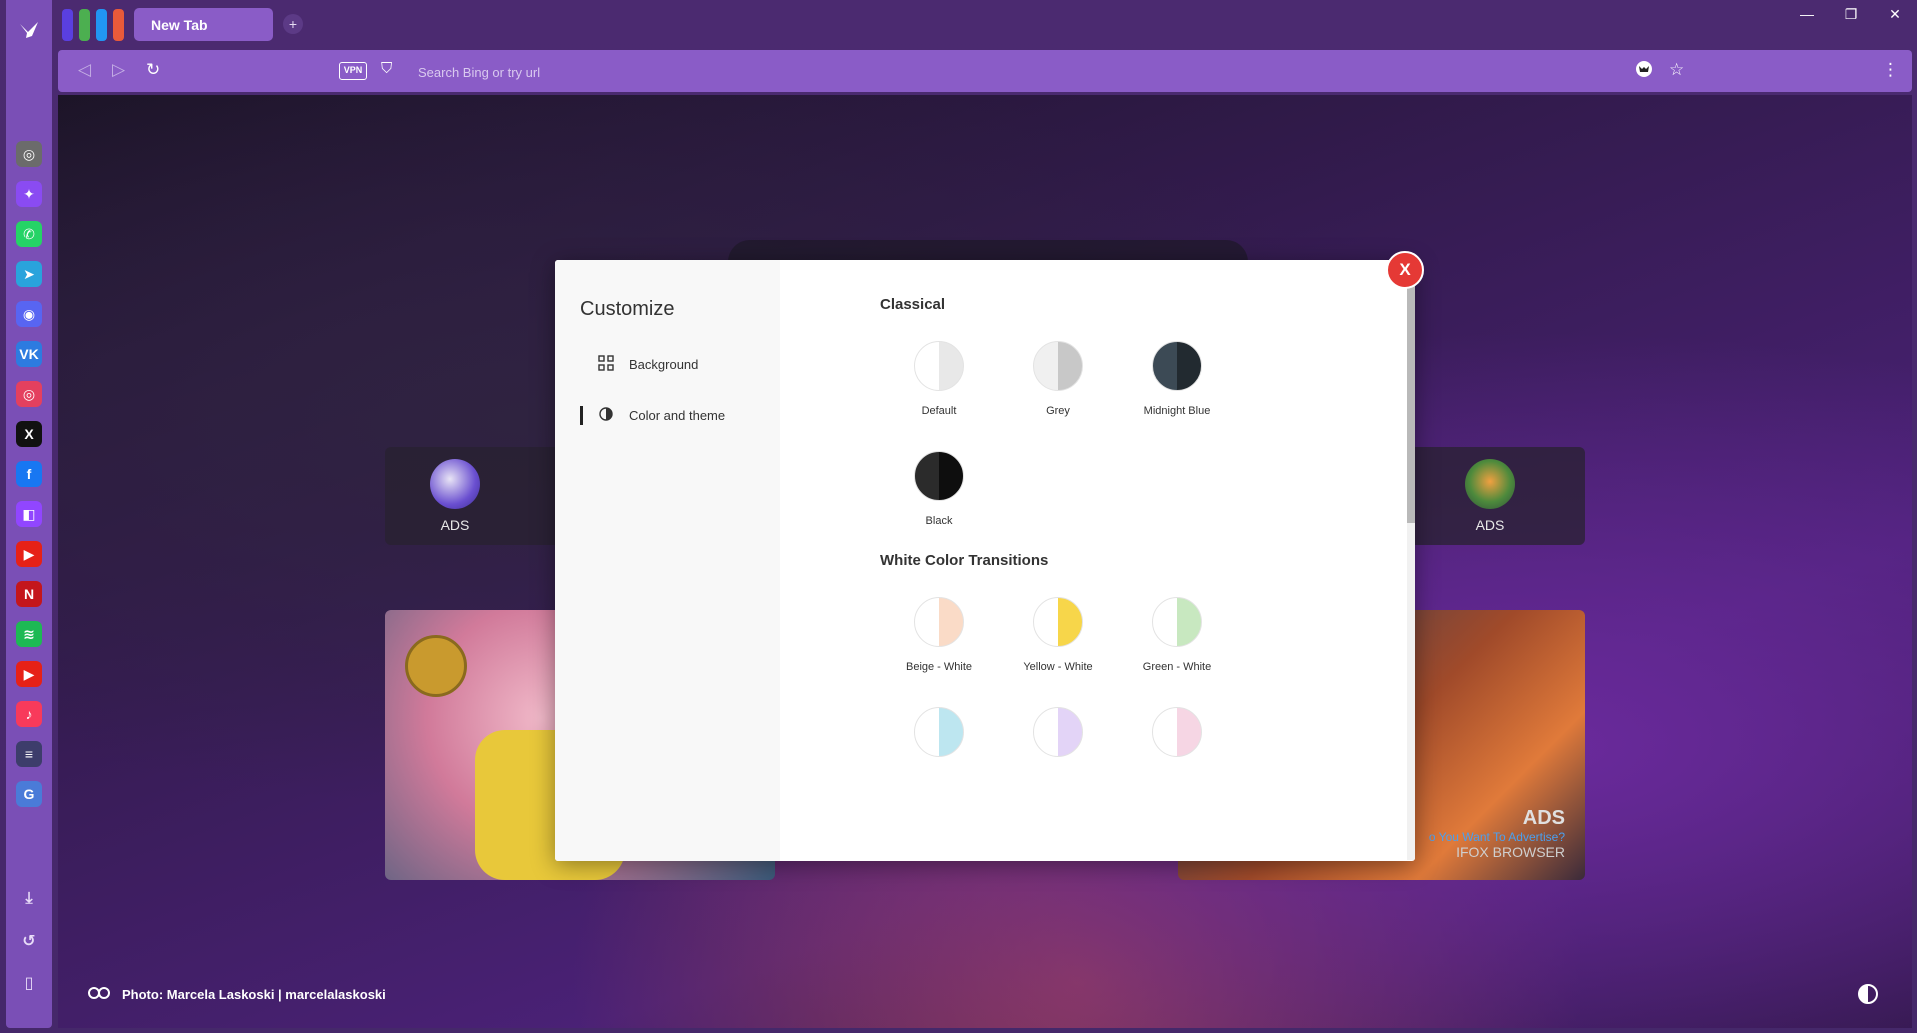 This screenshot has width=1917, height=1033. What do you see at coordinates (29, 394) in the screenshot?
I see `instagram-icon: ◎` at bounding box center [29, 394].